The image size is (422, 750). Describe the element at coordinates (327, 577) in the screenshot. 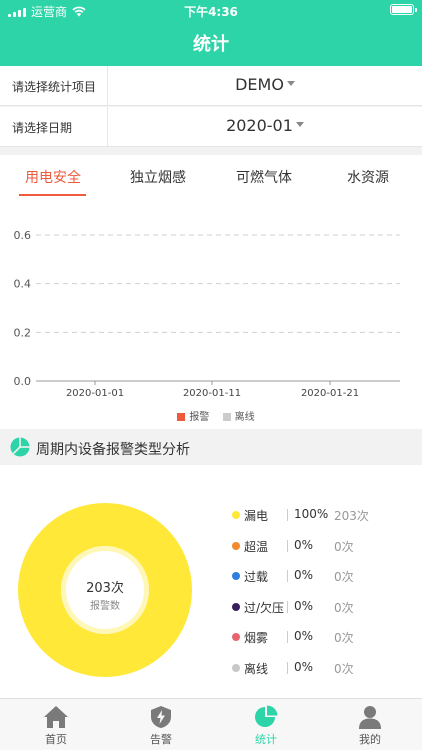

I see `alarm-type-row: 过载 0% 0次` at that location.